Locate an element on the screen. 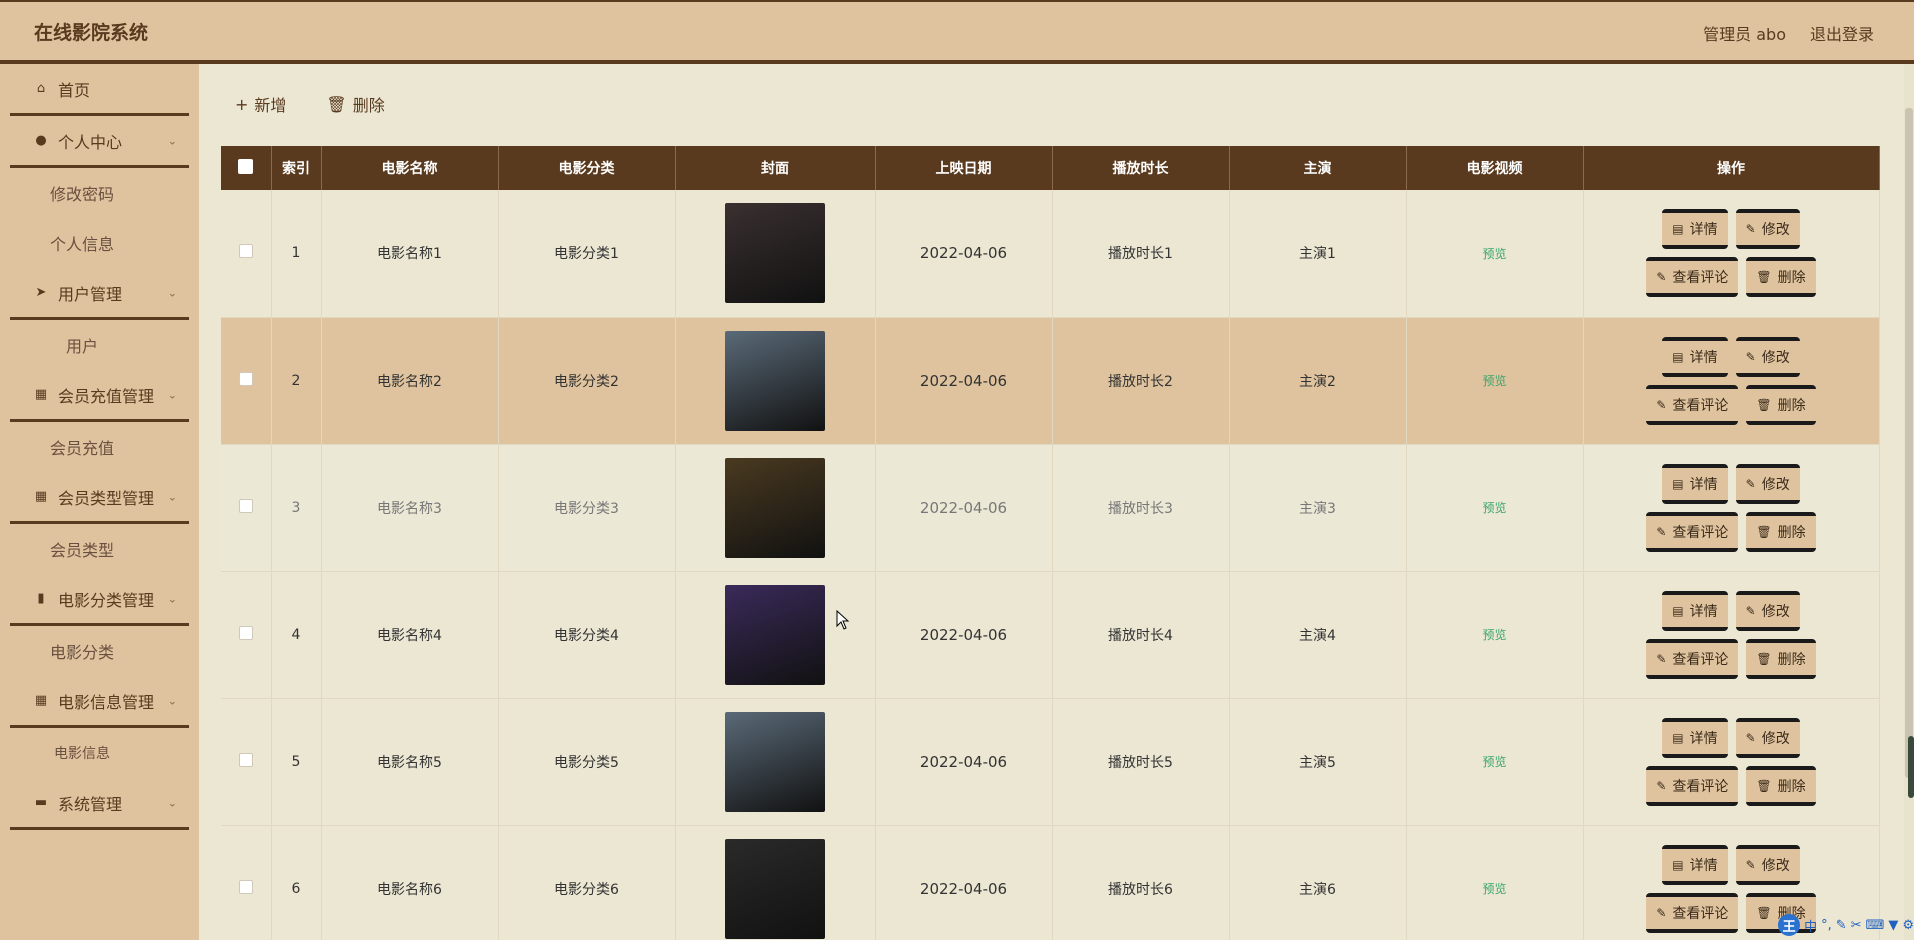 This screenshot has width=1914, height=940. sidebar-item-system: ▬ 系统管理 ⌄ is located at coordinates (99, 804).